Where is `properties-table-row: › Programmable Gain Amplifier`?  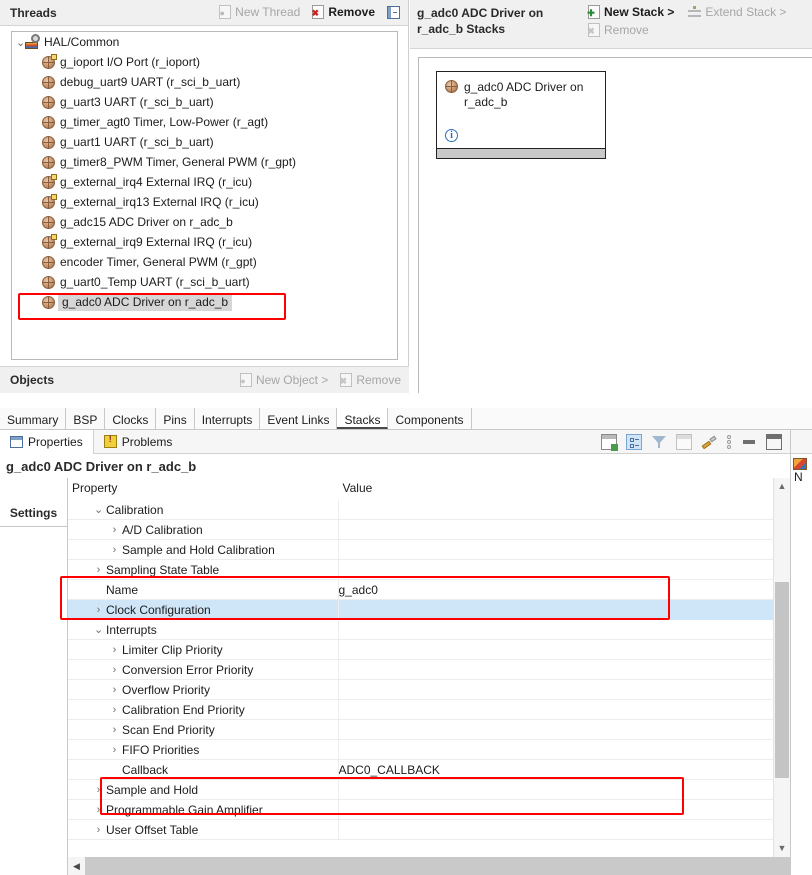
properties-table-row: › Programmable Gain Amplifier is located at coordinates (429, 809).